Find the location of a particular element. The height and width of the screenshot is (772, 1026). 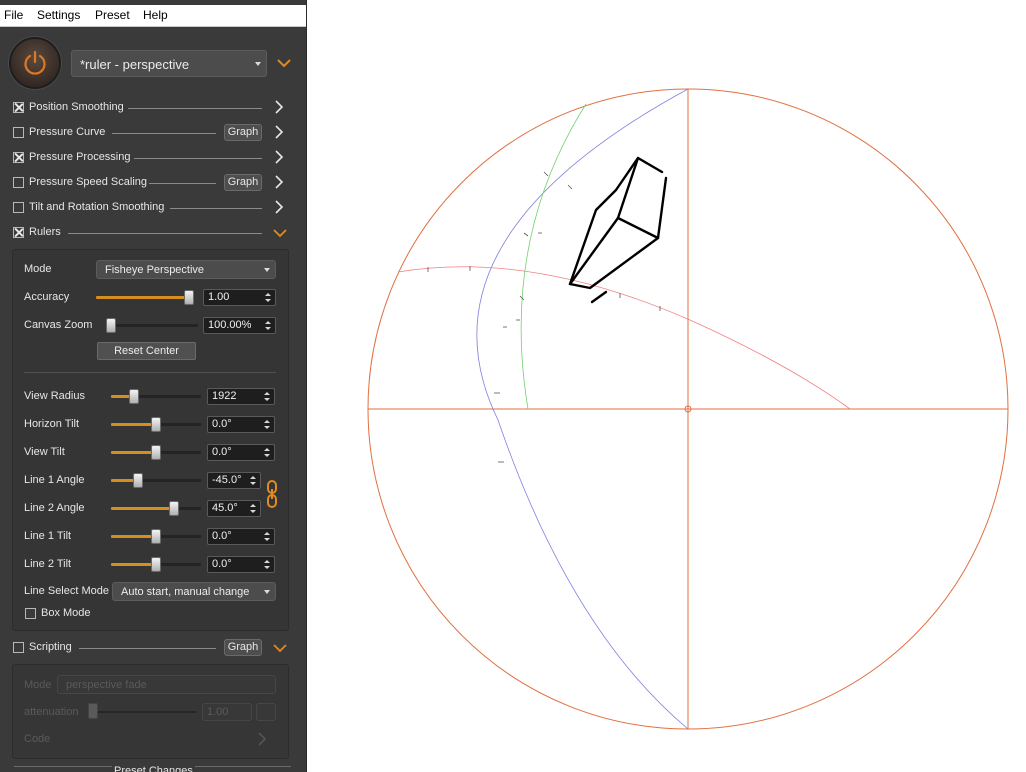

line-1-angle-label: Line 1 Angle is located at coordinates (54, 480).